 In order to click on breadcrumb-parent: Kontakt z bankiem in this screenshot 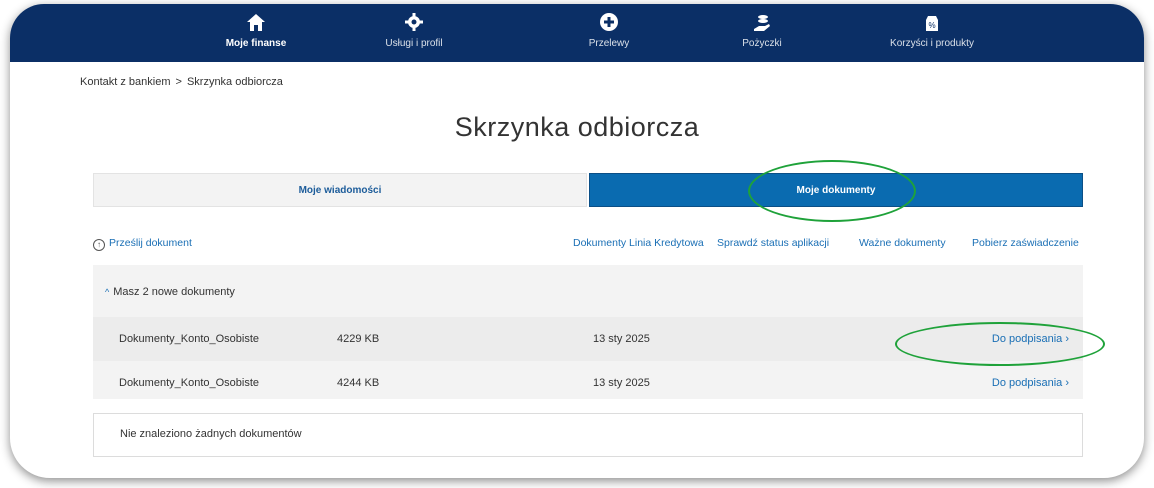, I will do `click(125, 82)`.